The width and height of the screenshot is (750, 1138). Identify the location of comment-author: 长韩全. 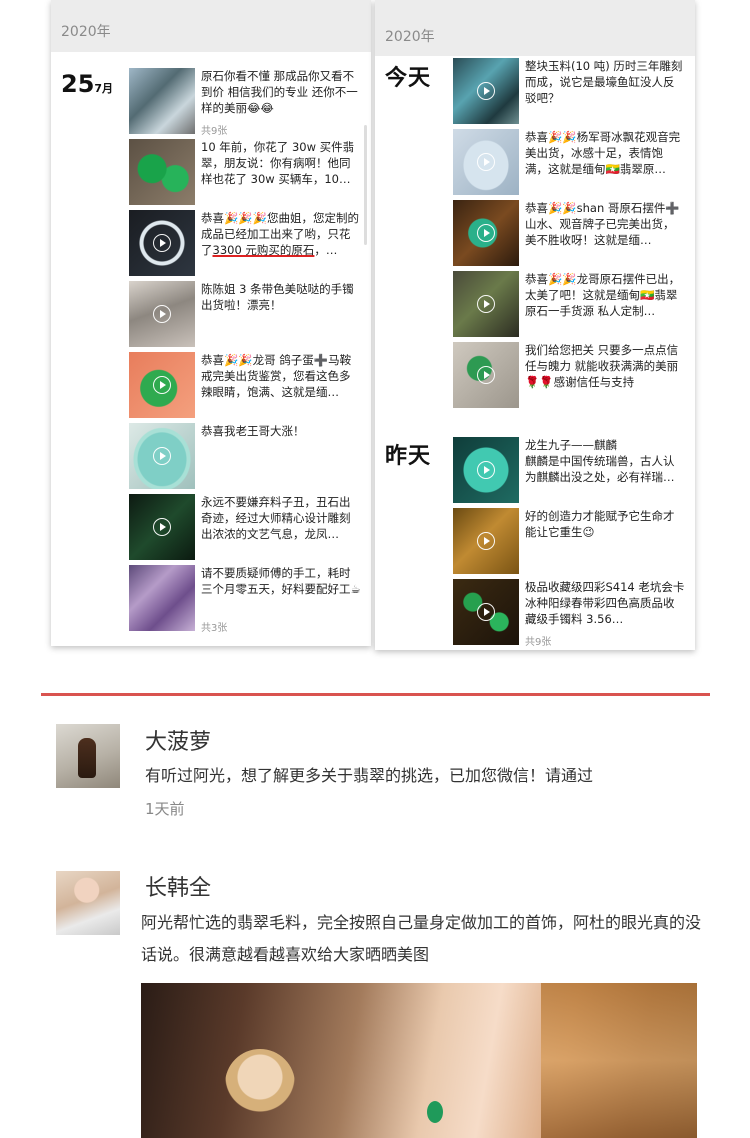
(178, 888).